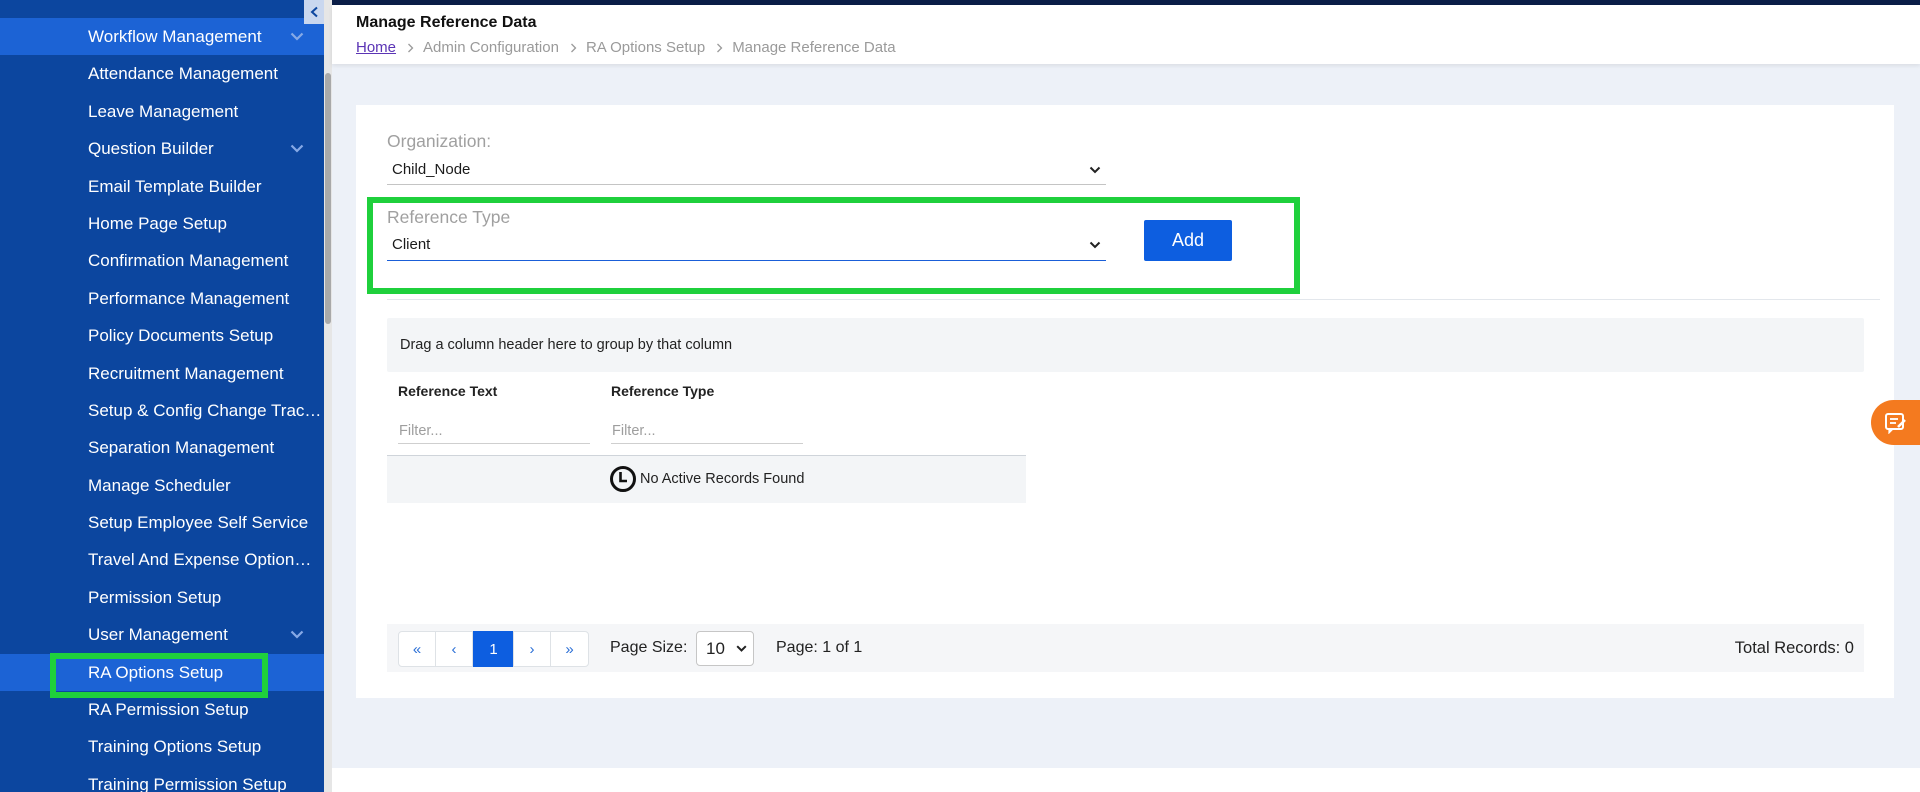  What do you see at coordinates (819, 647) in the screenshot?
I see `page-info: Page: 1 of 1` at bounding box center [819, 647].